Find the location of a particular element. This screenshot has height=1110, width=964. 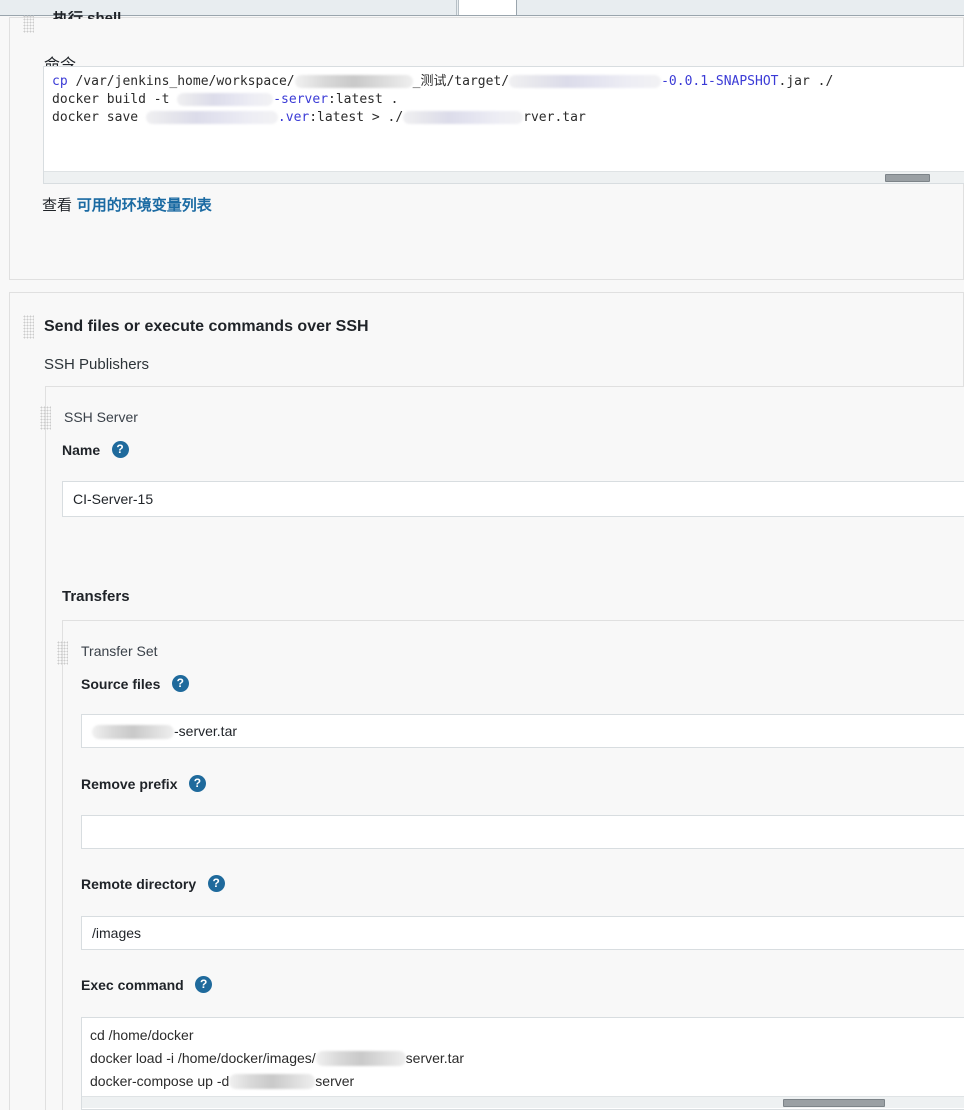

code-token: cd /home/docker is located at coordinates (142, 1035).